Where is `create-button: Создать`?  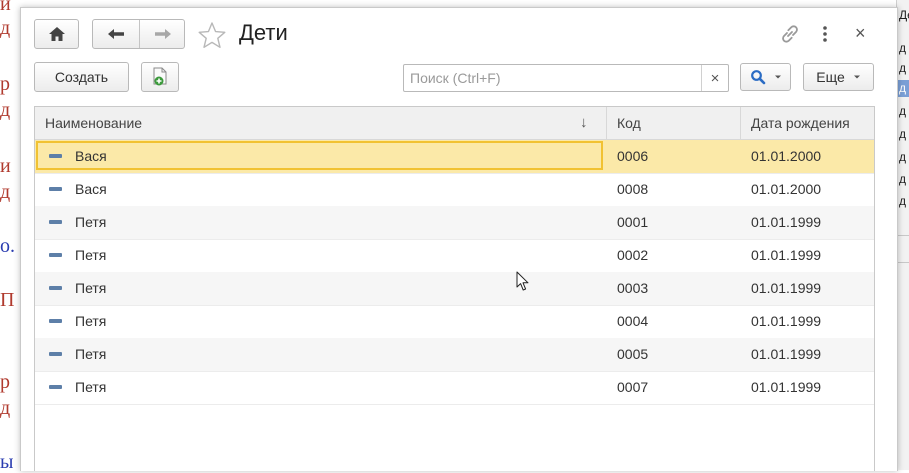 create-button: Создать is located at coordinates (81, 77).